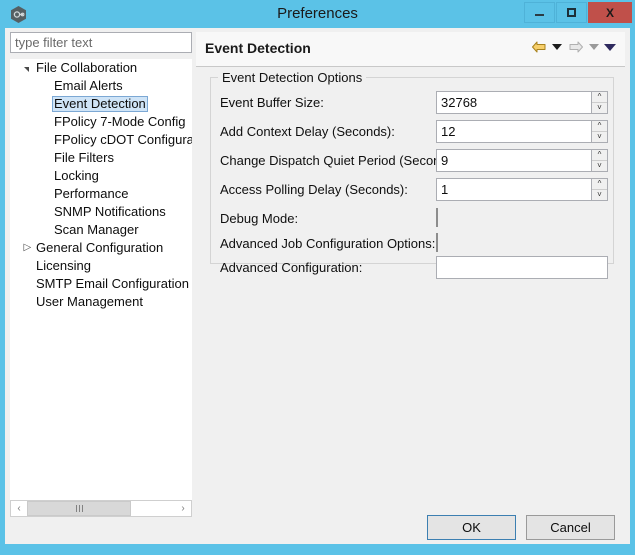  What do you see at coordinates (410, 49) in the screenshot?
I see `page-header: Event Detection` at bounding box center [410, 49].